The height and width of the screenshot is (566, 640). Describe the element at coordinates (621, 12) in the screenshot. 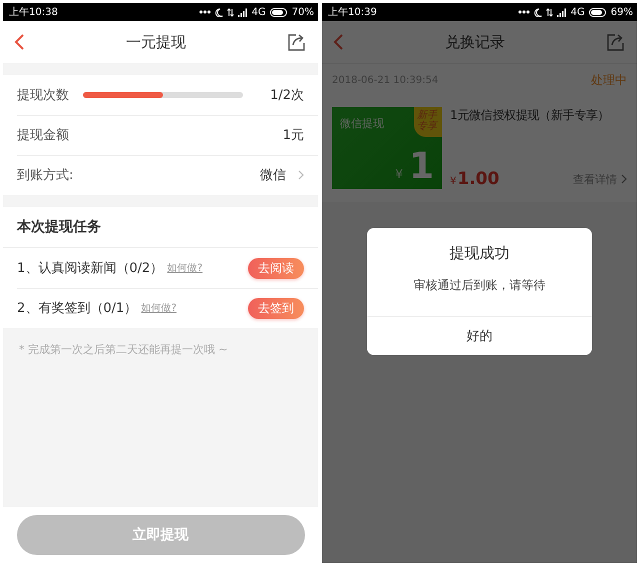

I see `battery-percent: 69%` at that location.